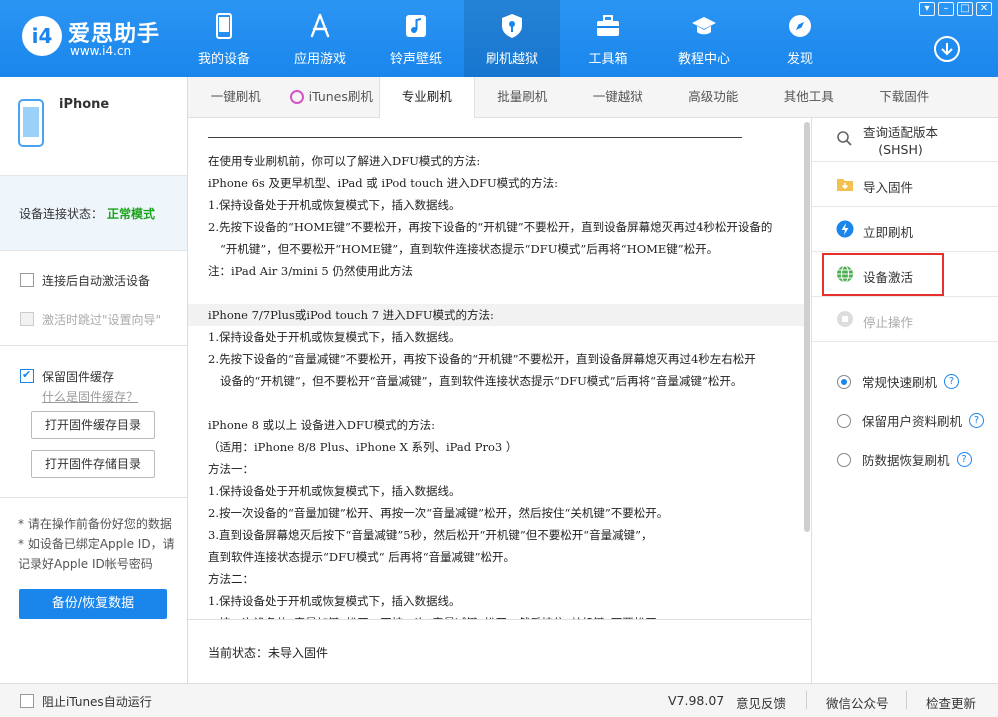 This screenshot has width=998, height=717. Describe the element at coordinates (499, 700) in the screenshot. I see `footer-bar: 阻止iTunes自动运行 V7.98.07 意见反馈 微信公众号 检查更新` at that location.